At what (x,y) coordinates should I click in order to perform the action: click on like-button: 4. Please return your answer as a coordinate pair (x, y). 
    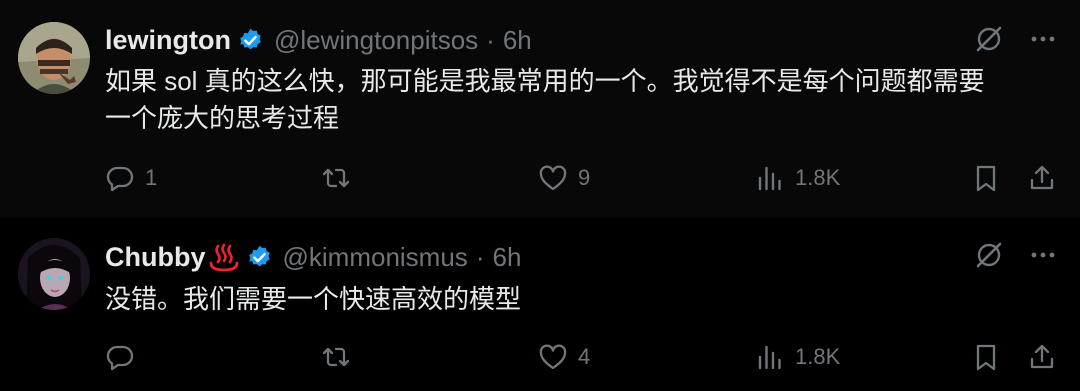
    Looking at the image, I should click on (564, 357).